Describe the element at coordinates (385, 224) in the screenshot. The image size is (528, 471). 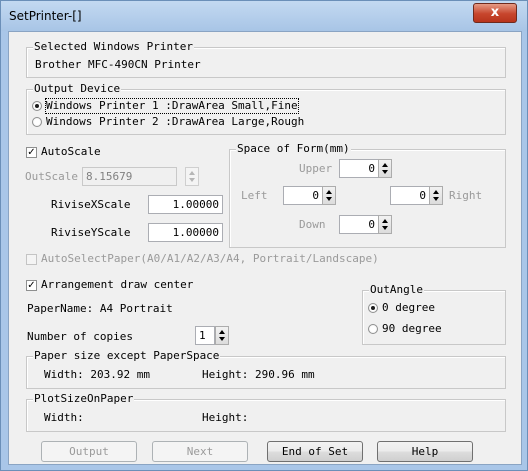
I see `down-spinner` at that location.